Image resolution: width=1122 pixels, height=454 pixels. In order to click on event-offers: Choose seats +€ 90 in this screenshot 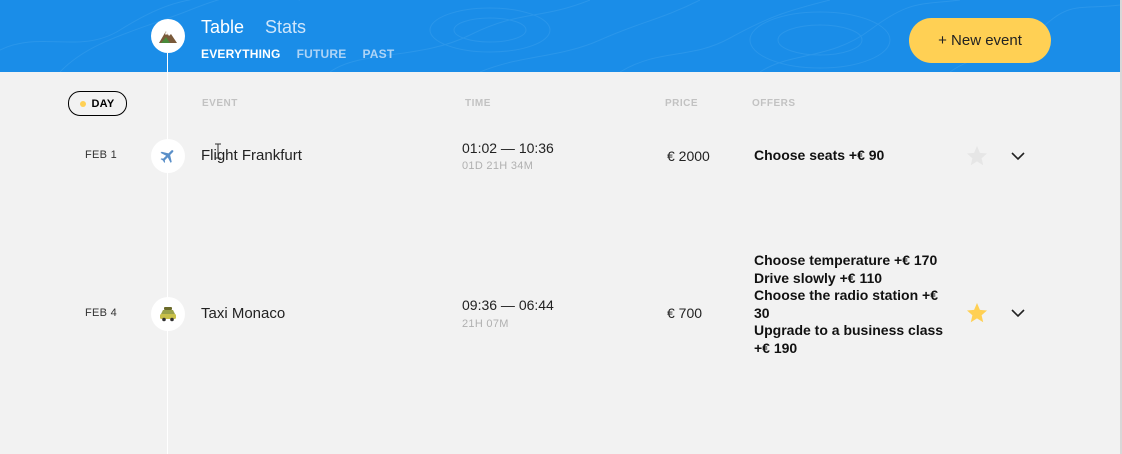, I will do `click(849, 156)`.